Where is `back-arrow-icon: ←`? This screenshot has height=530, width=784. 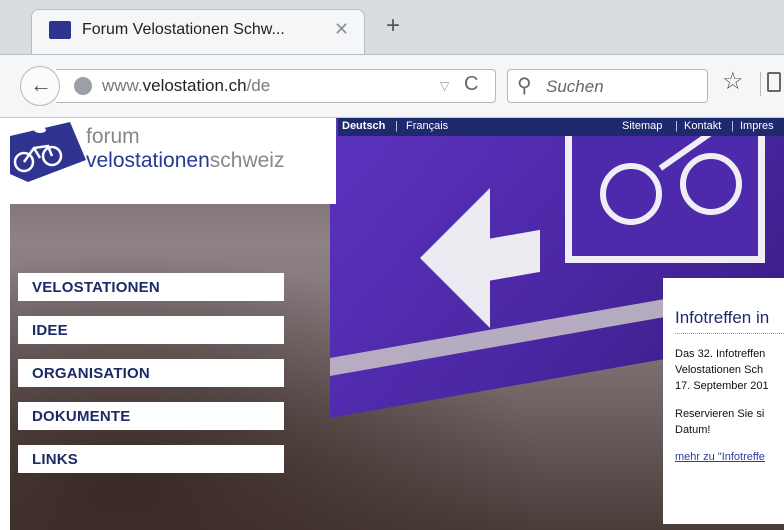
back-arrow-icon: ← is located at coordinates (41, 84).